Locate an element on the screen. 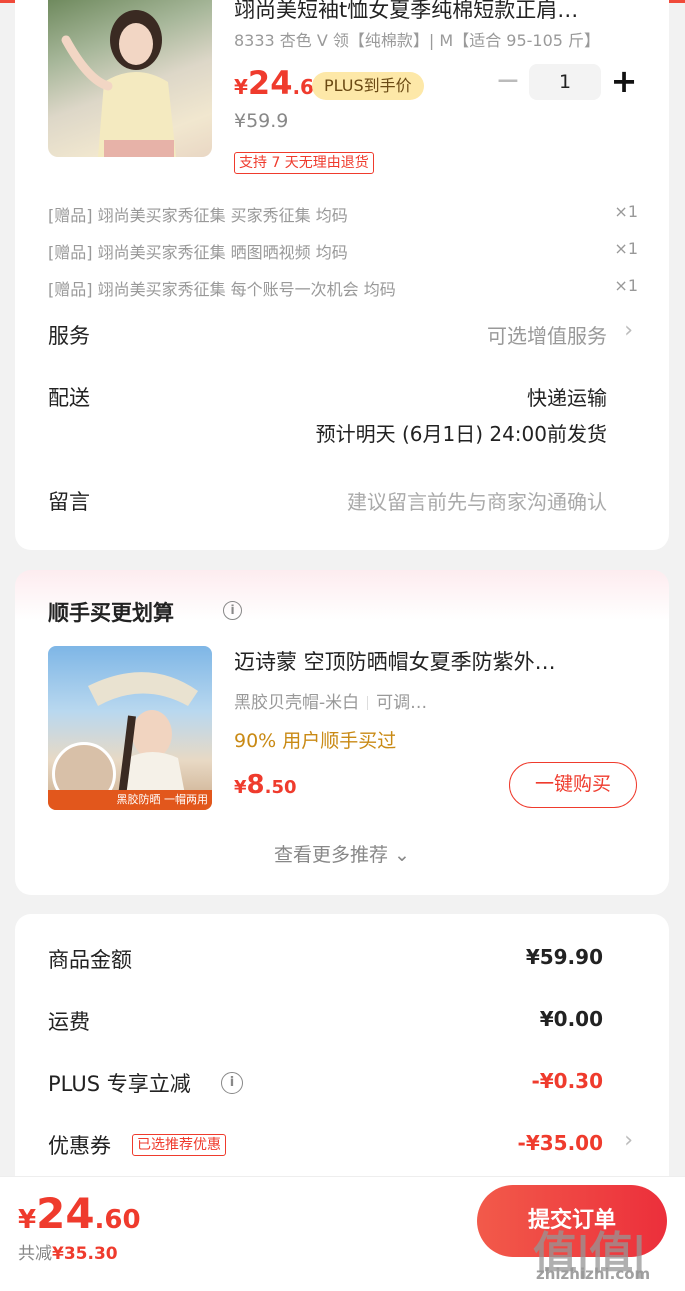  delivery-method: 快递运输 is located at coordinates (567, 398).